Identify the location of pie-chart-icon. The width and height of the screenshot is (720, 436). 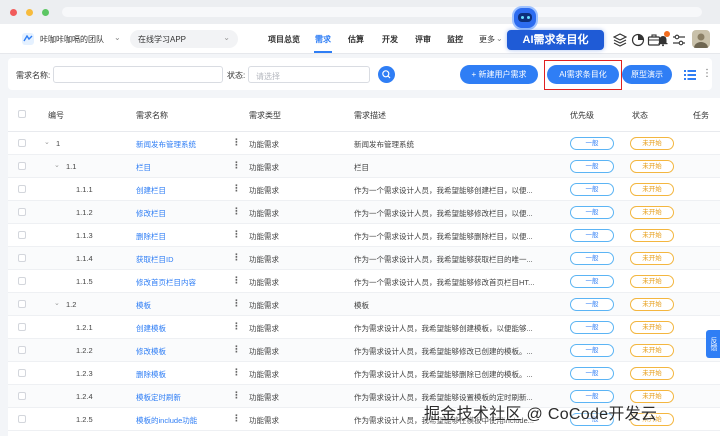
(638, 40).